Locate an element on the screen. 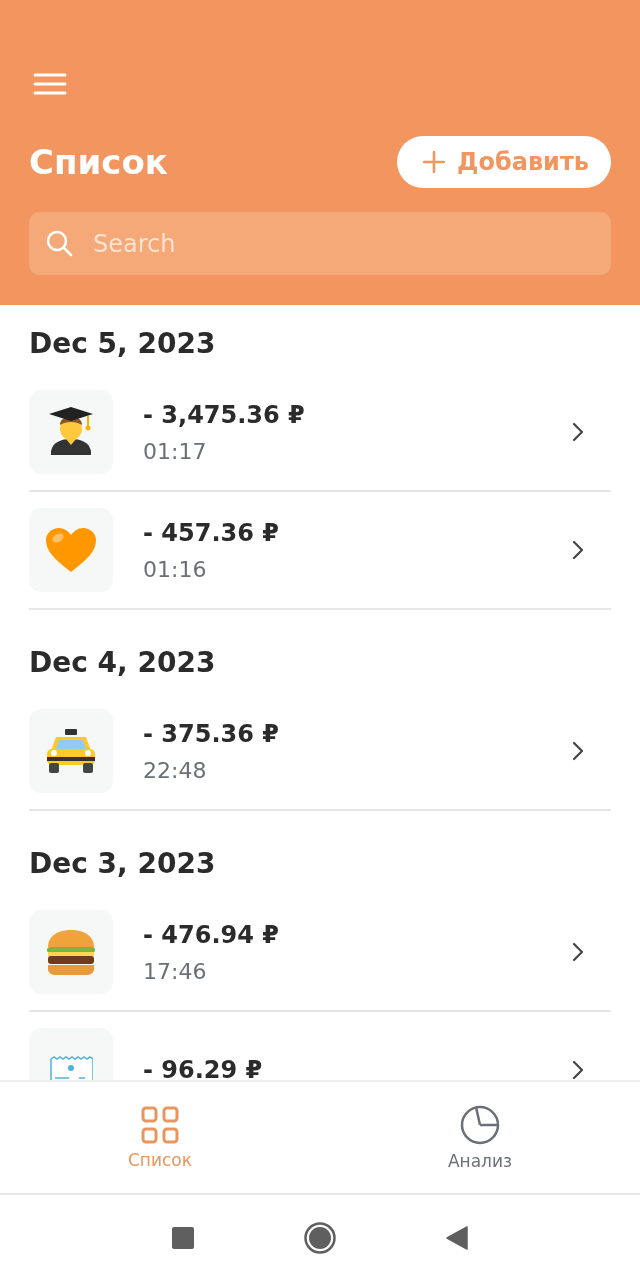 The height and width of the screenshot is (1280, 640). plus-icon is located at coordinates (434, 162).